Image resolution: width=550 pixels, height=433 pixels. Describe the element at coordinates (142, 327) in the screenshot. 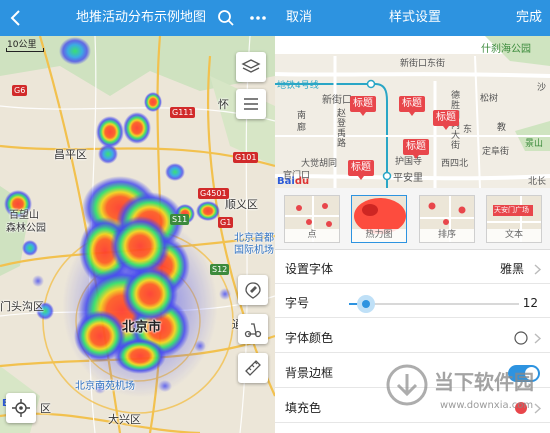

I see `place-beijing: 北京市` at that location.